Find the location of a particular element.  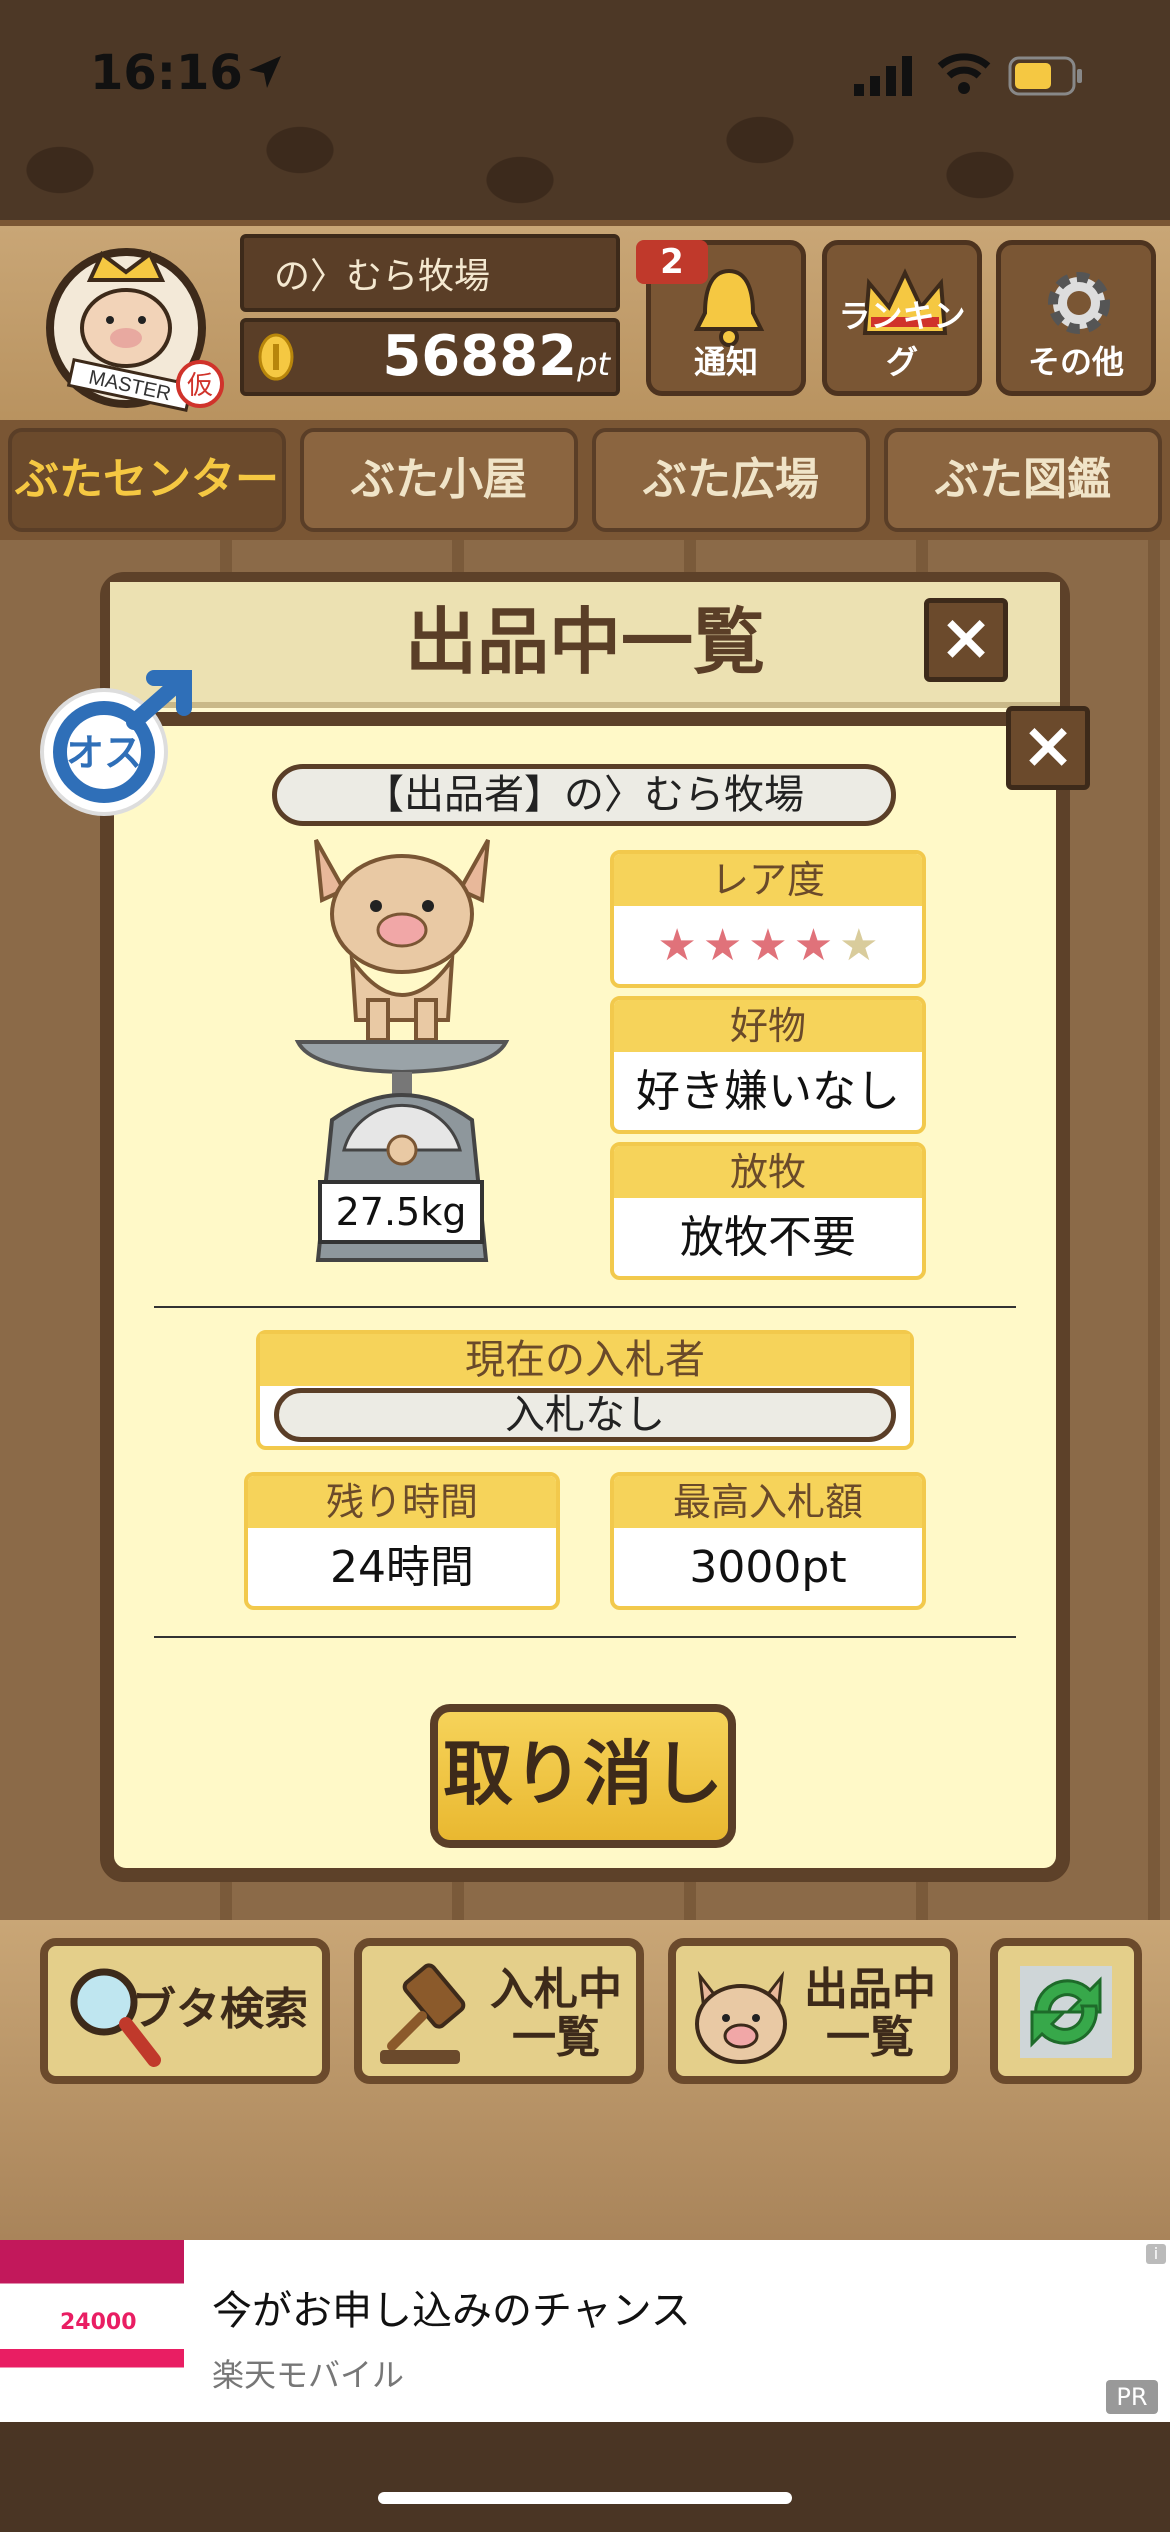

close-listing-button: × is located at coordinates (966, 640).